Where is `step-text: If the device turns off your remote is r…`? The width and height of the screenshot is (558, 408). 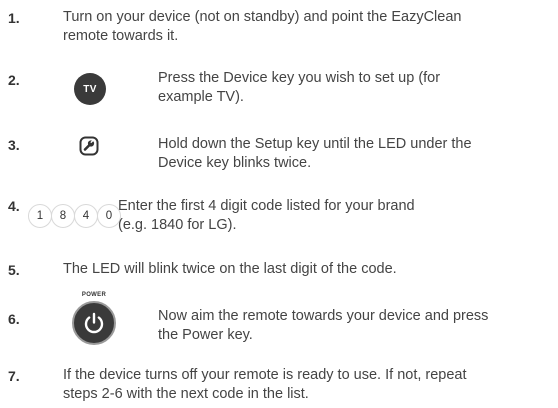 step-text: If the device turns off your remote is r… is located at coordinates (265, 385).